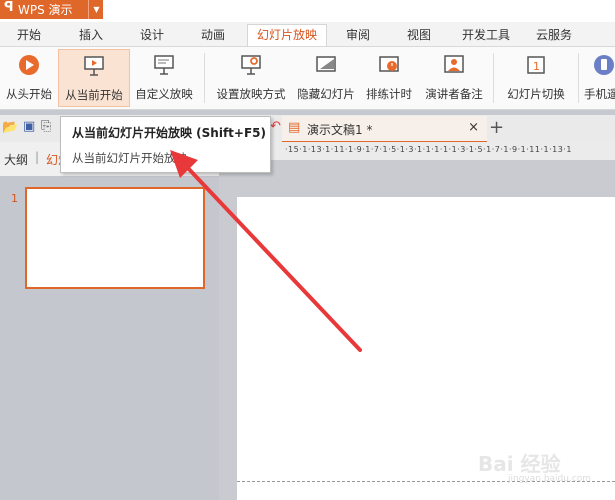  Describe the element at coordinates (389, 64) in the screenshot. I see `clock-icon` at that location.